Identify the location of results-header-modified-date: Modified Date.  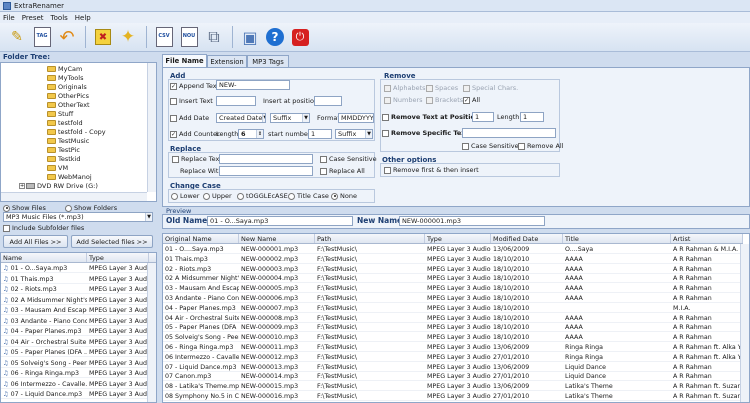
(527, 238).